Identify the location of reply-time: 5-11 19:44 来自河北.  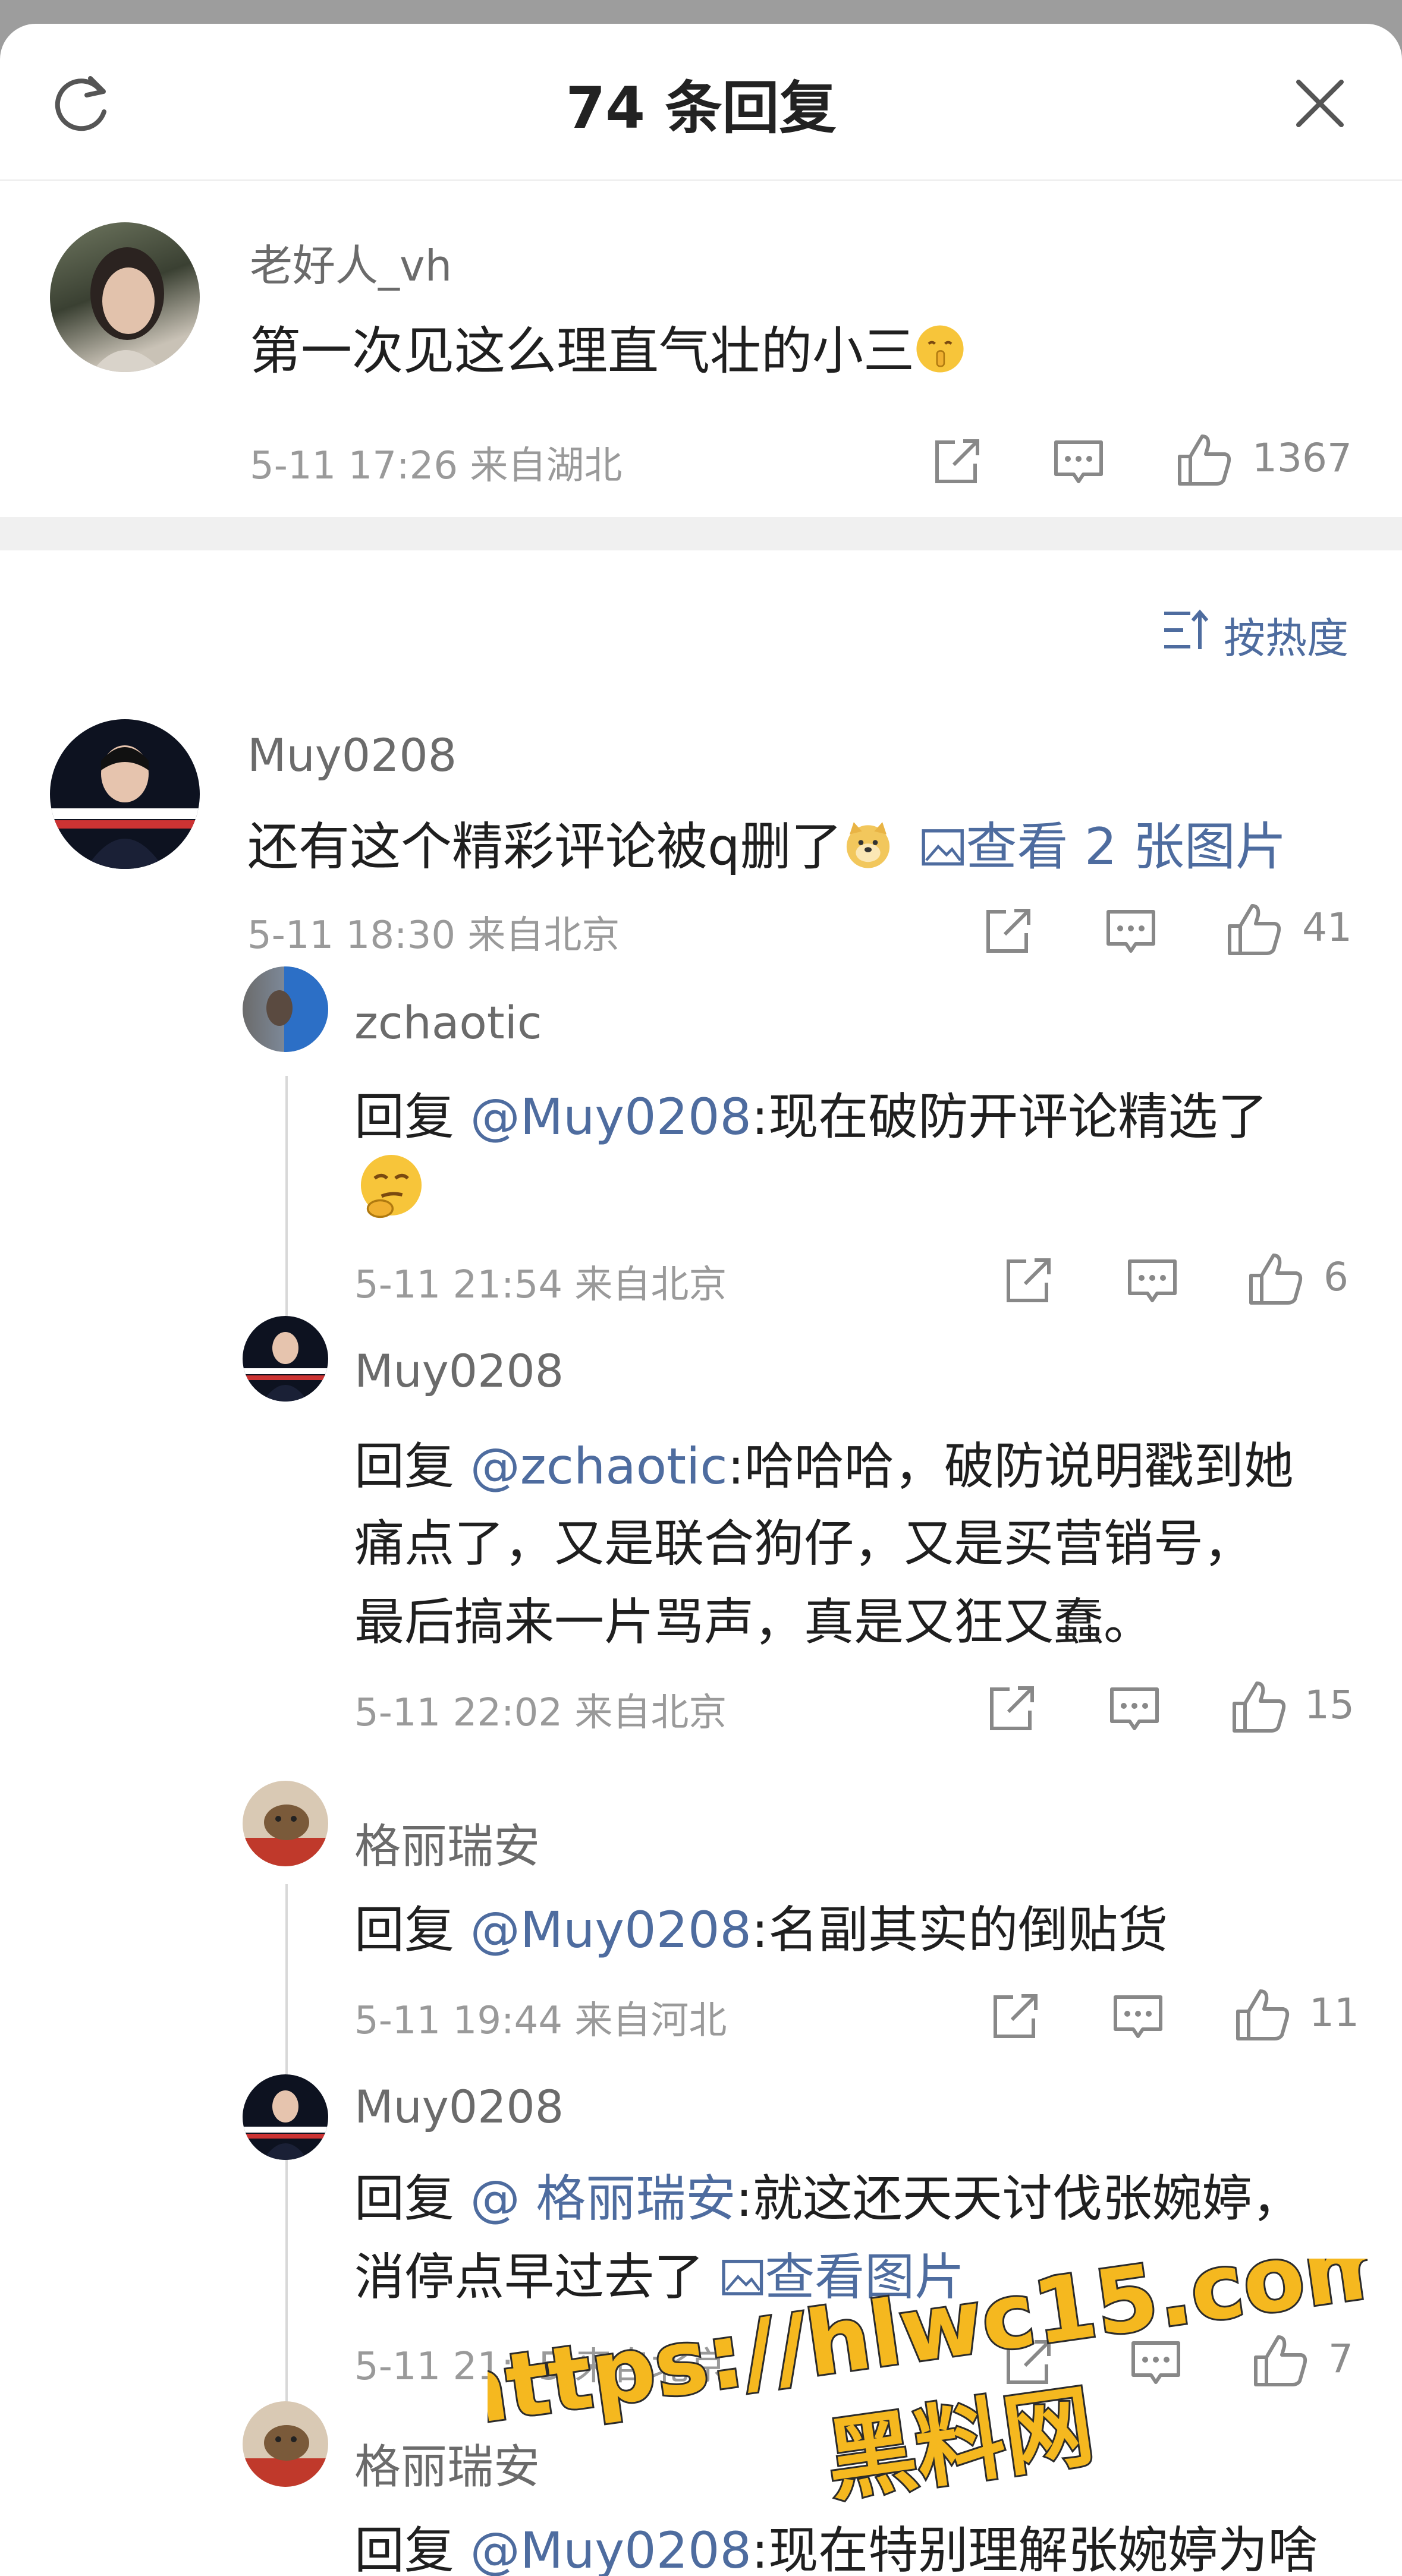
(540, 2017).